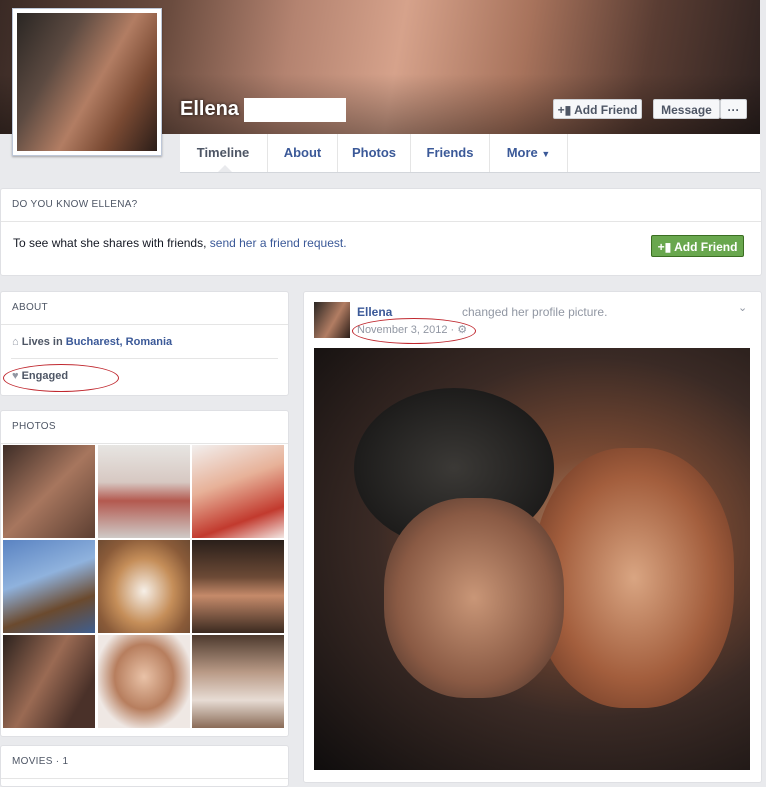  What do you see at coordinates (144, 308) in the screenshot?
I see `about-title: ABOUT` at bounding box center [144, 308].